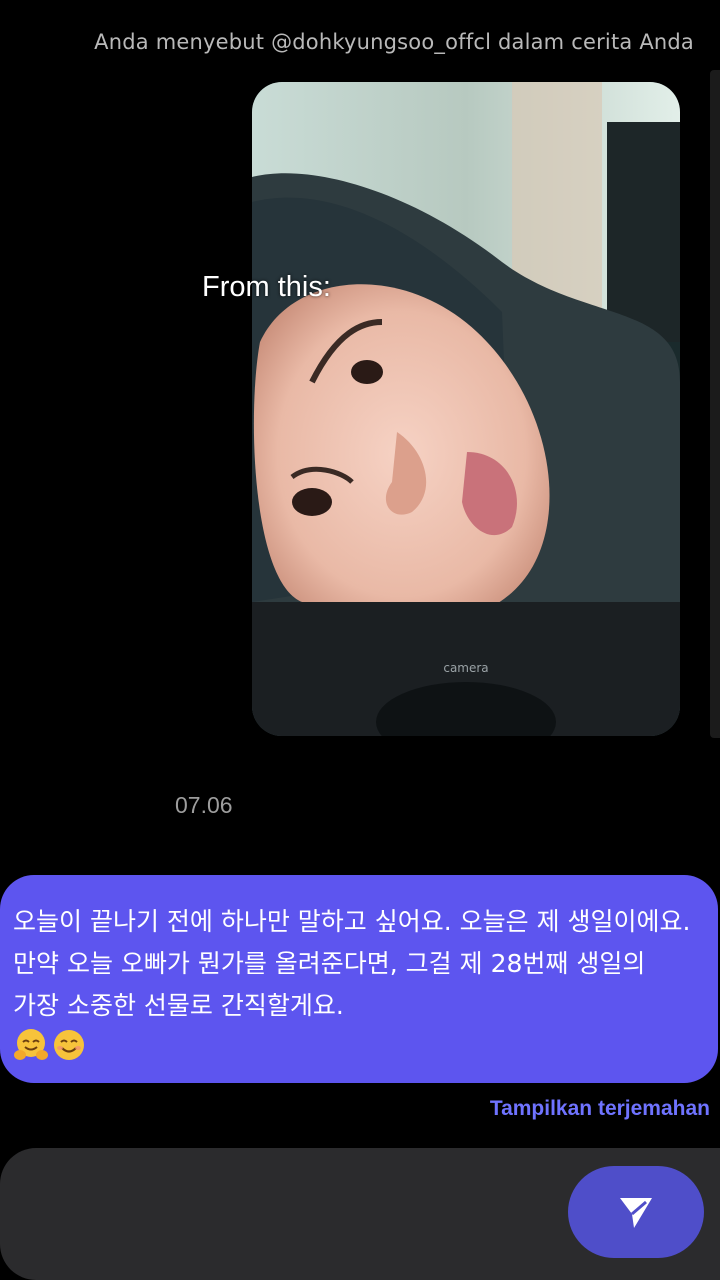 Image resolution: width=720 pixels, height=1280 pixels. I want to click on message-input, so click(292, 1214).